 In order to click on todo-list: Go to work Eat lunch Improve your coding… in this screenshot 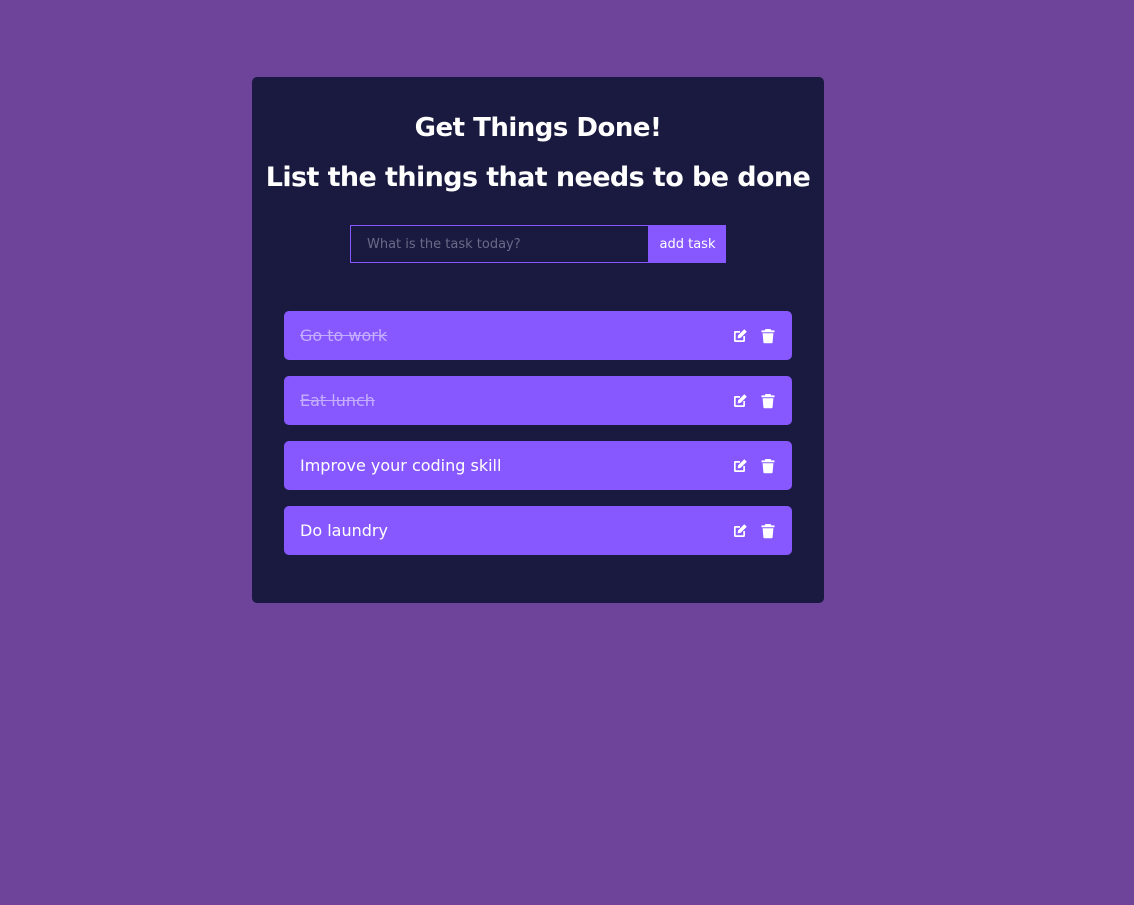, I will do `click(538, 441)`.